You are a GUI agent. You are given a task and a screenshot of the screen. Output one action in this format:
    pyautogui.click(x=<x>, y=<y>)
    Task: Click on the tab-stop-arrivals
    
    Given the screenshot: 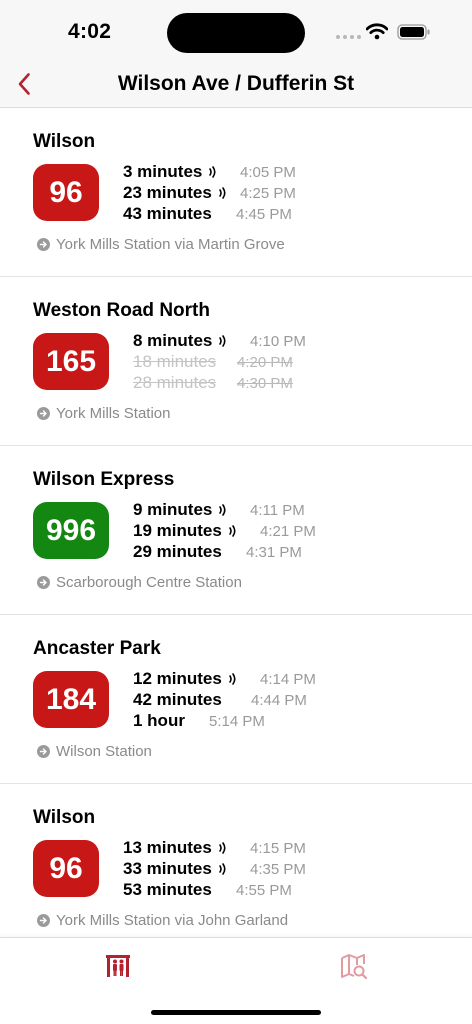 What is the action you would take?
    pyautogui.click(x=118, y=966)
    